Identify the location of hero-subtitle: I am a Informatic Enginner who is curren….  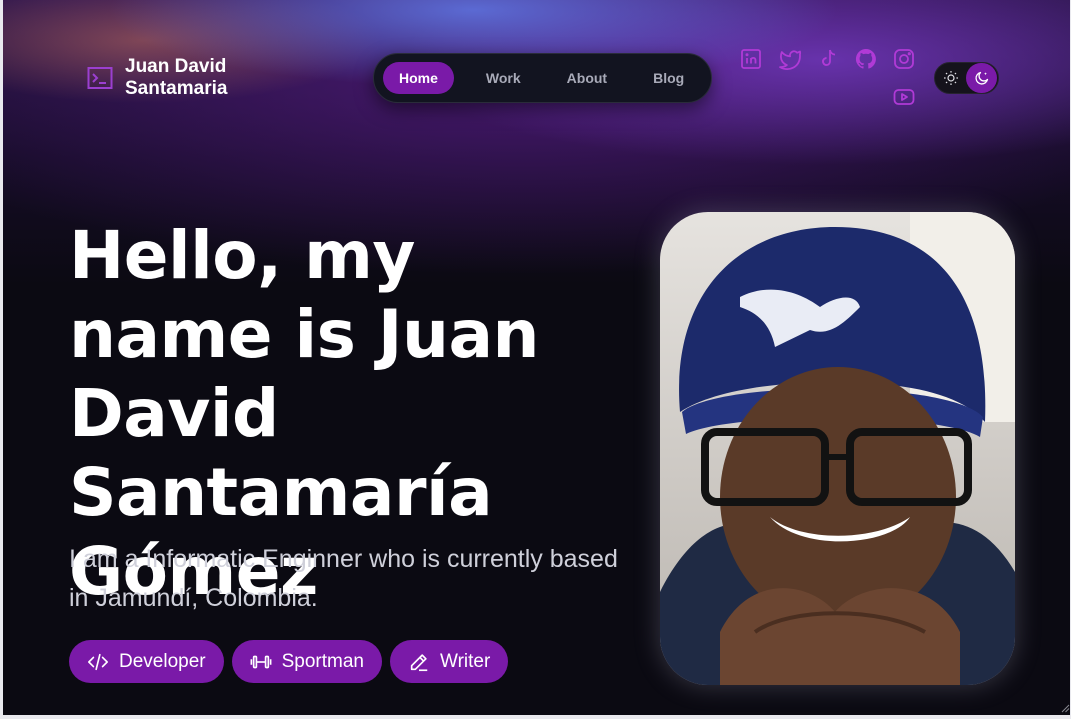
(343, 578).